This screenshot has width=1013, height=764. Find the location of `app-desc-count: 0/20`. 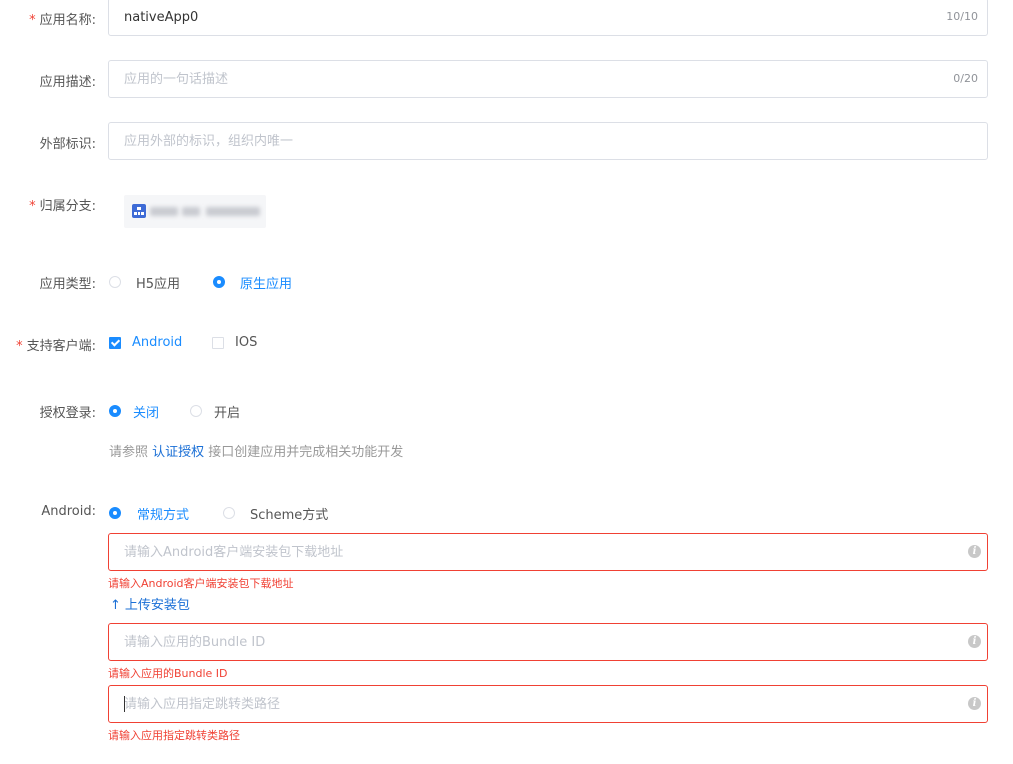

app-desc-count: 0/20 is located at coordinates (965, 78).